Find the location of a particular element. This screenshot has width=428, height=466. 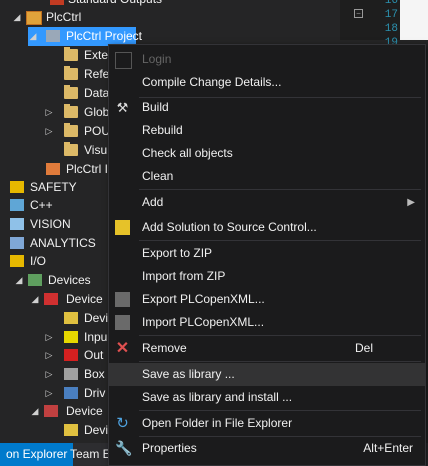

inputs-icon is located at coordinates (71, 337).